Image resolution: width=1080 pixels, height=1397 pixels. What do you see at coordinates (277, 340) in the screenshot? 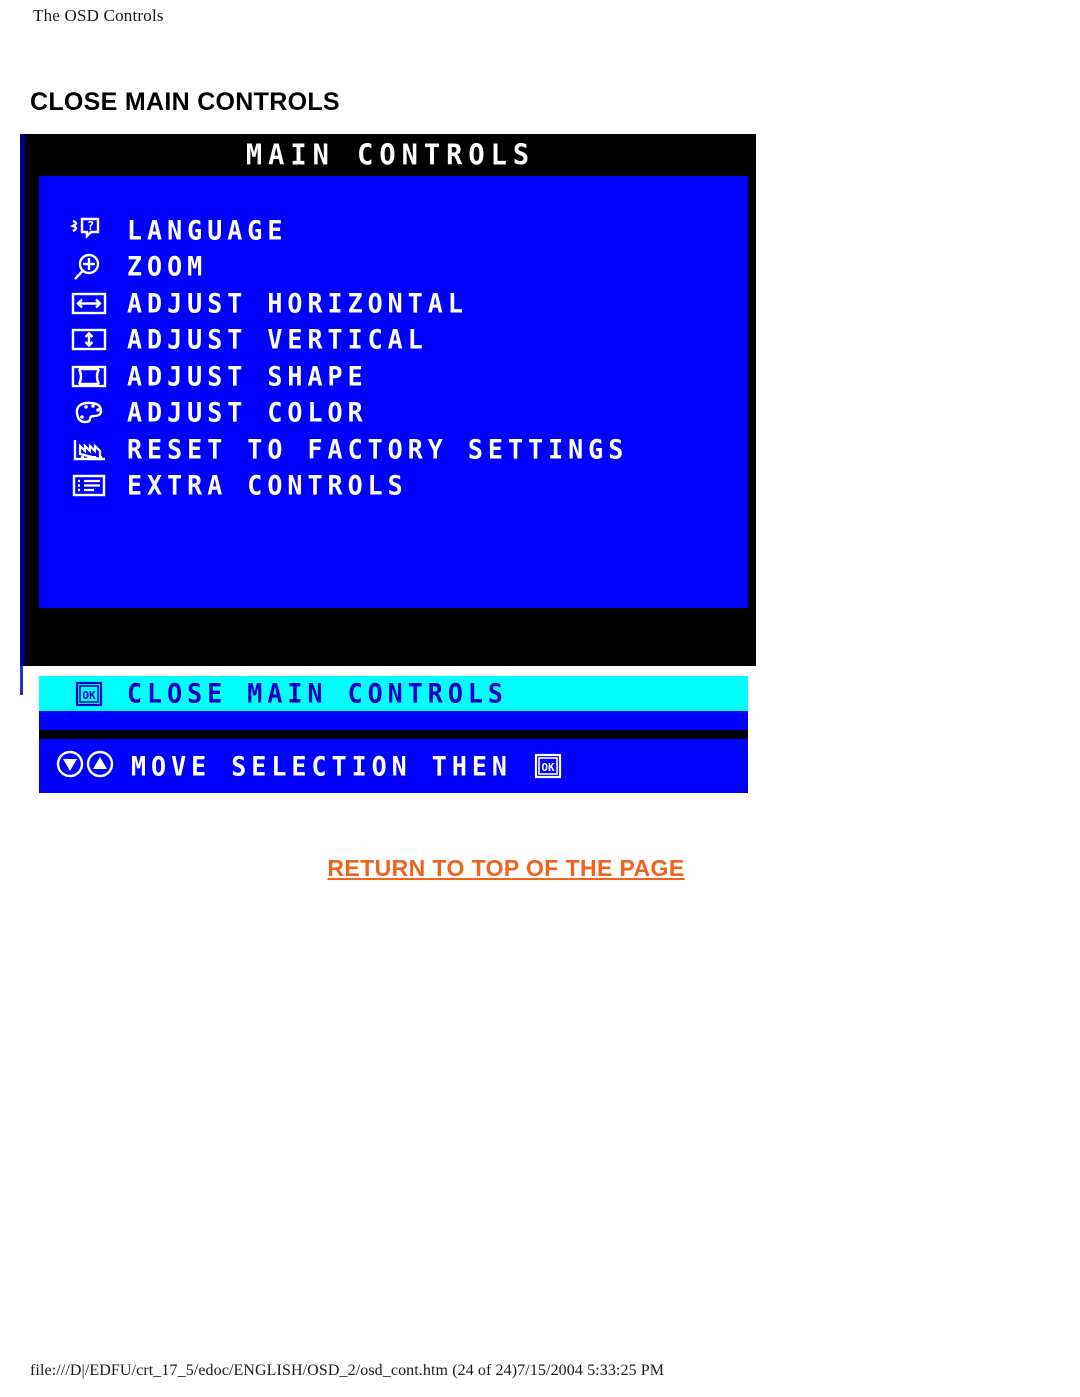
I see `osd-item-label: ADJUST VERTICAL` at bounding box center [277, 340].